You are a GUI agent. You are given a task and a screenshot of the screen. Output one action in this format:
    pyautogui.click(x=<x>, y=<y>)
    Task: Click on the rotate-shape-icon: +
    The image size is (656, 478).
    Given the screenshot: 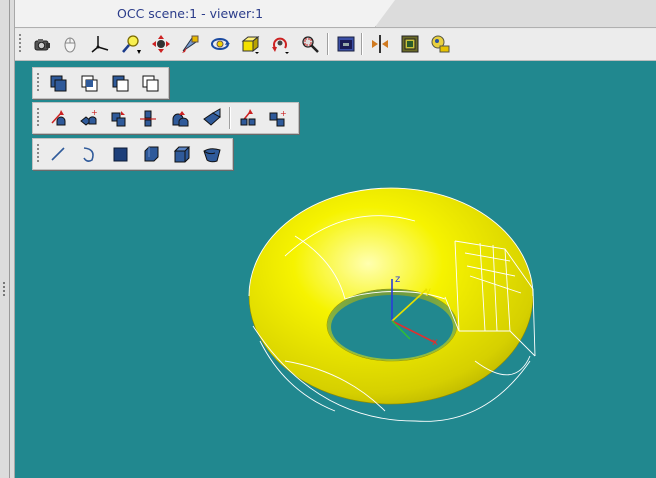 What is the action you would take?
    pyautogui.click(x=88, y=118)
    